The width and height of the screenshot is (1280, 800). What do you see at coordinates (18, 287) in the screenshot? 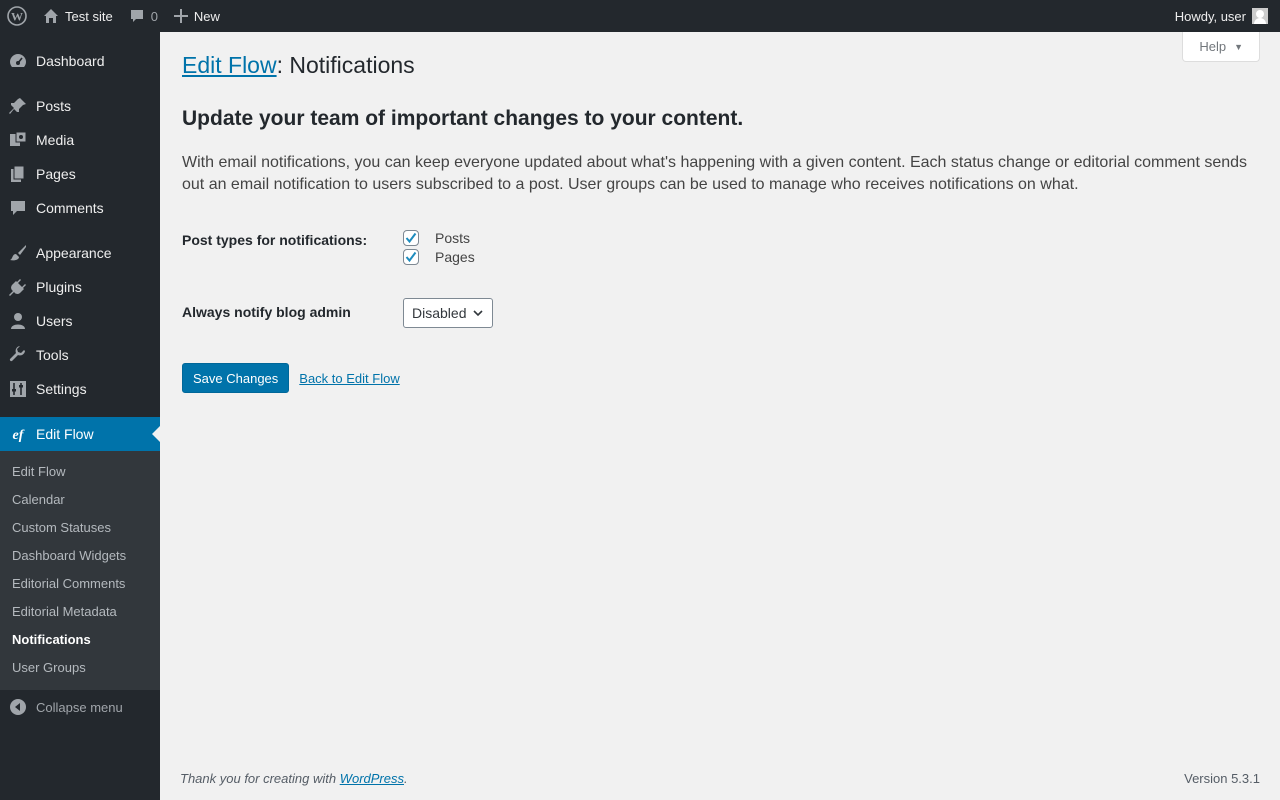
I see `plugin-icon` at bounding box center [18, 287].